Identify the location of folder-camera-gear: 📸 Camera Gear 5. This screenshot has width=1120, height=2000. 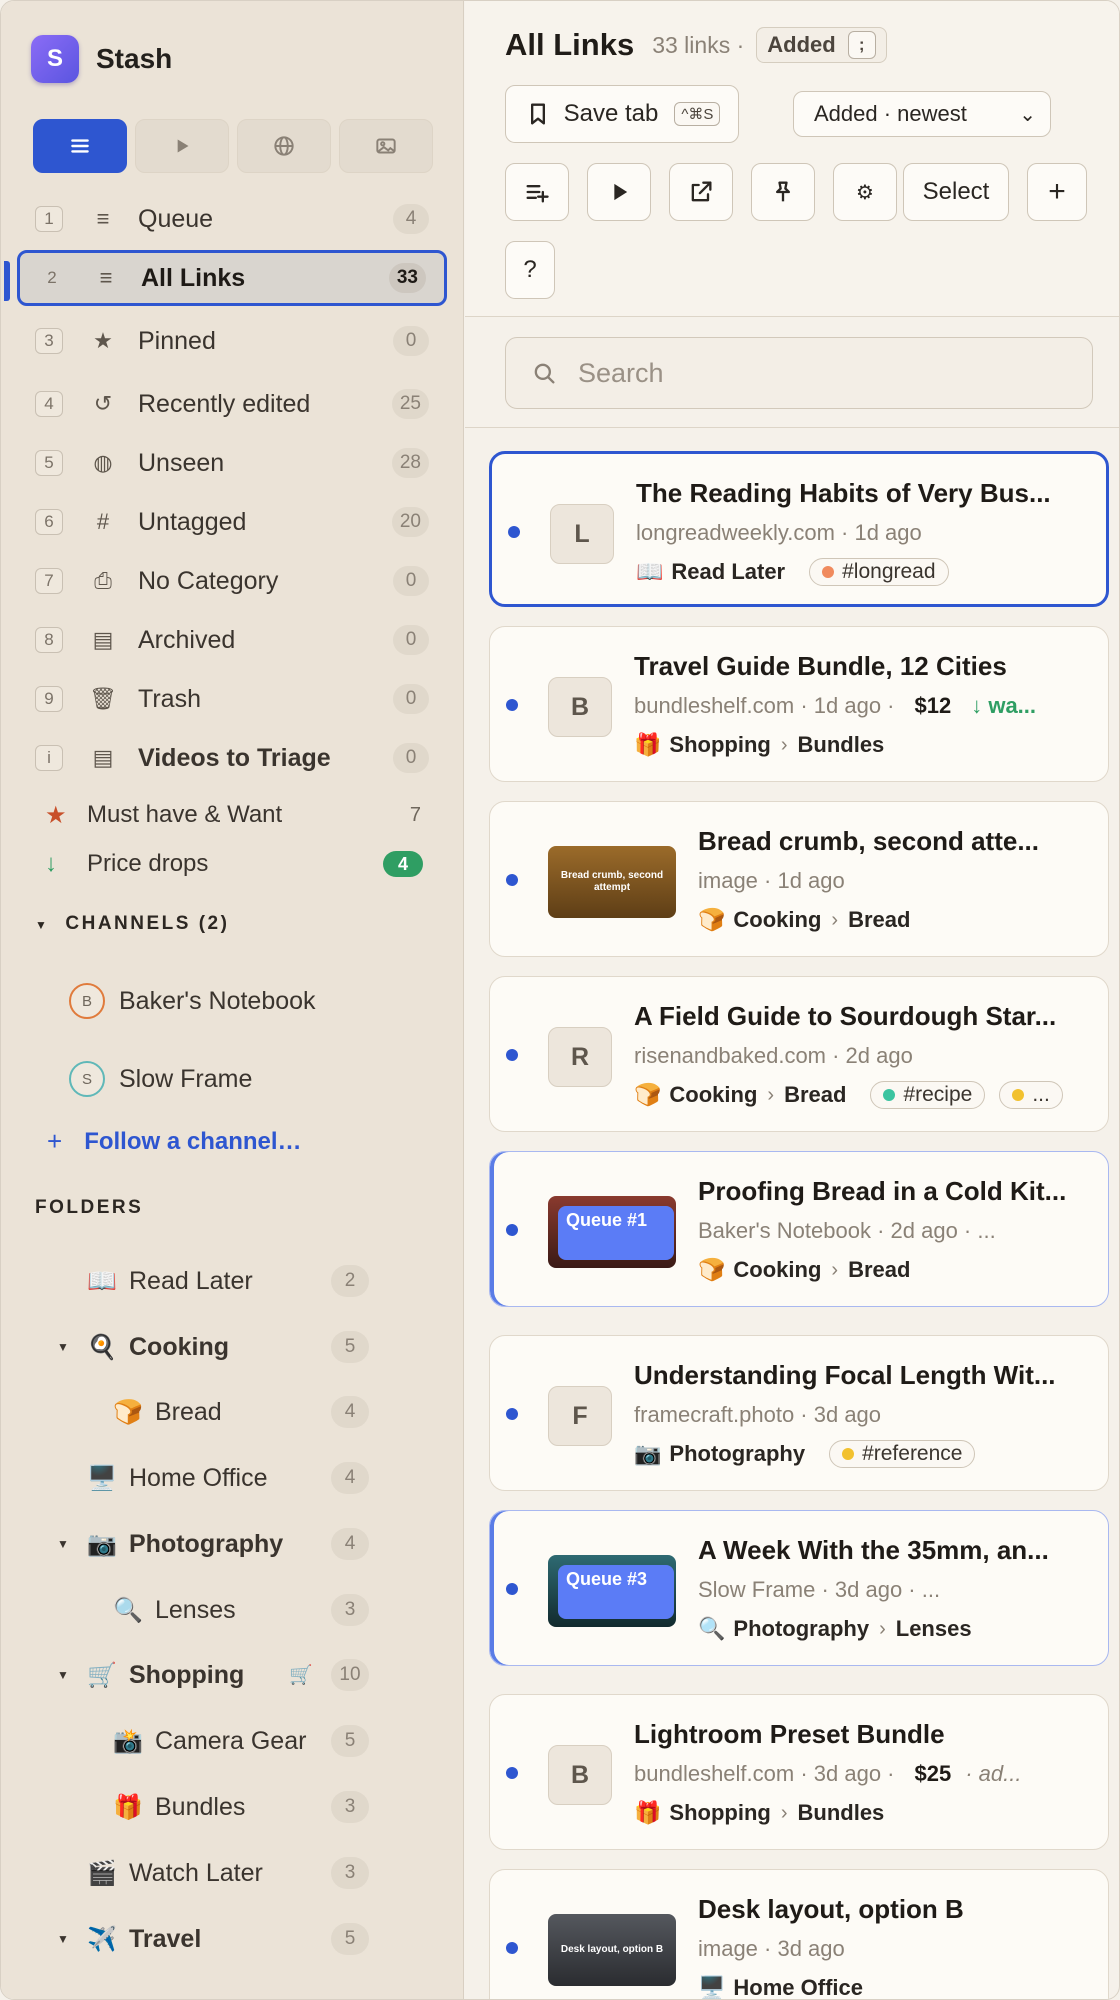
(241, 1741).